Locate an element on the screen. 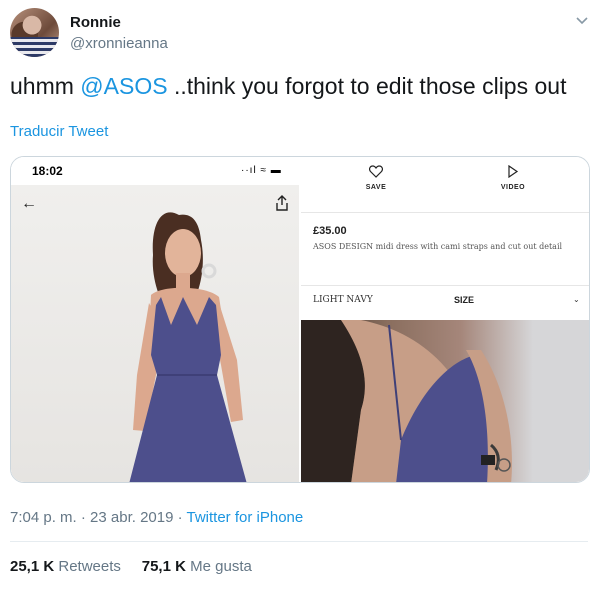 Image resolution: width=598 pixels, height=589 pixels. size-selector: SIZE is located at coordinates (464, 300).